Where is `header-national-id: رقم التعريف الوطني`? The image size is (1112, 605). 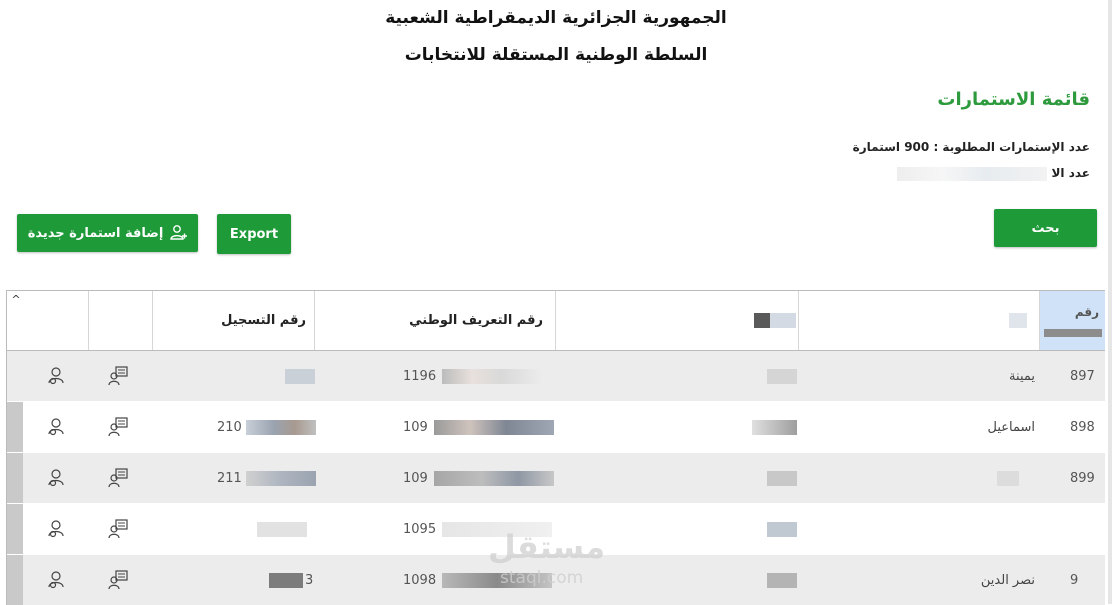
header-national-id: رقم التعريف الوطني is located at coordinates (435, 320).